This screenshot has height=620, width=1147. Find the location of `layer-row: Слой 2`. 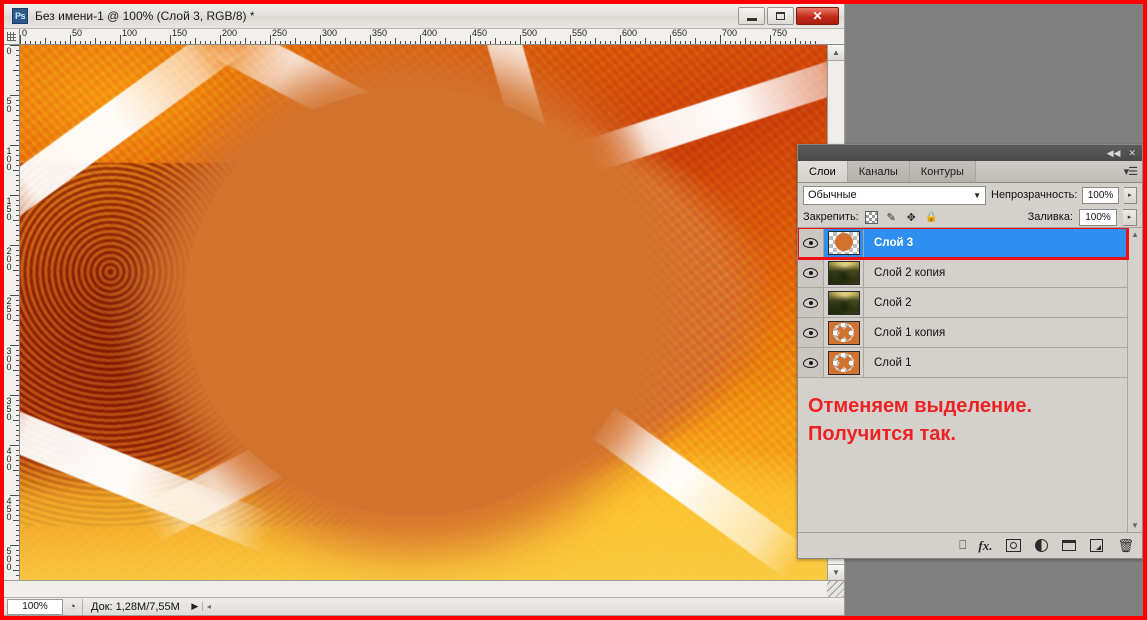

layer-row: Слой 2 is located at coordinates (962, 303).